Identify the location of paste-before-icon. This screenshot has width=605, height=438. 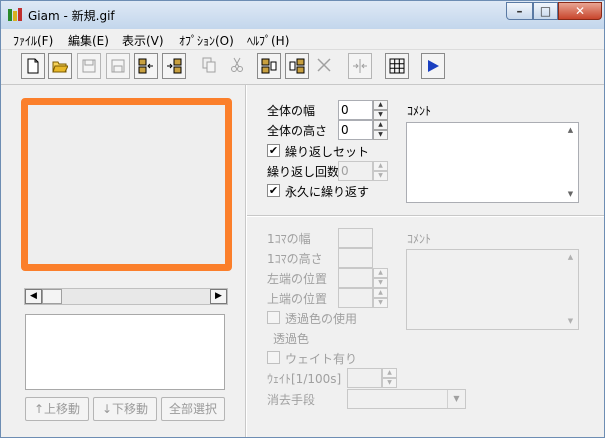
(269, 66).